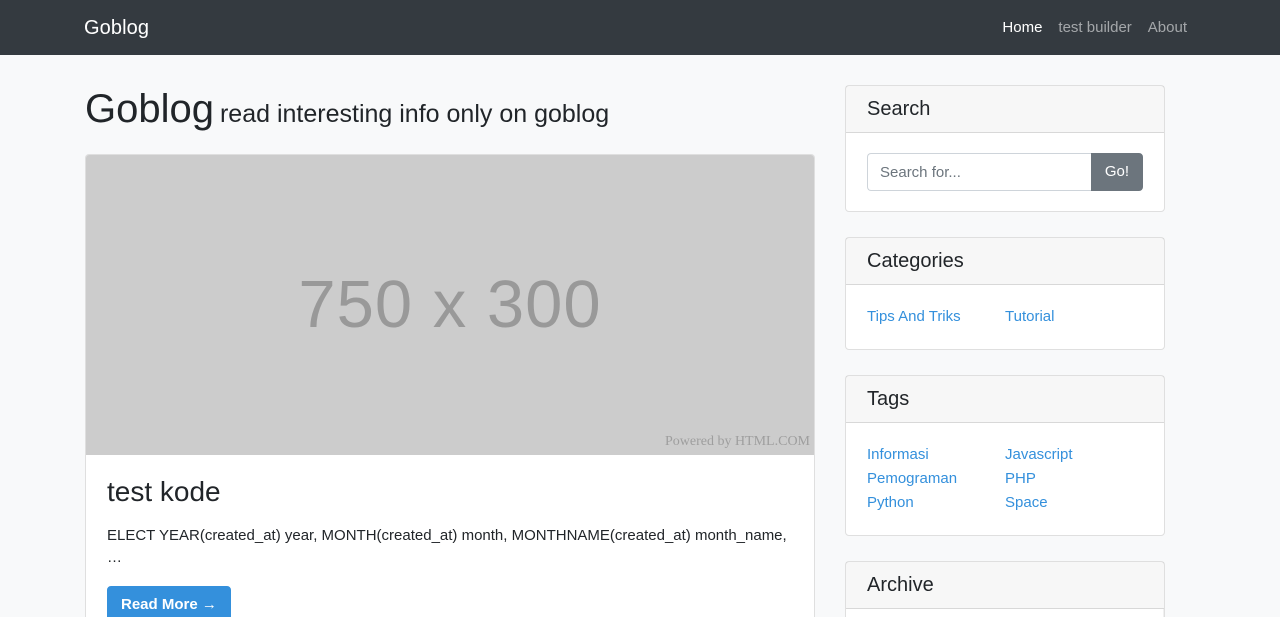  What do you see at coordinates (936, 455) in the screenshot?
I see `list-item: Informasi` at bounding box center [936, 455].